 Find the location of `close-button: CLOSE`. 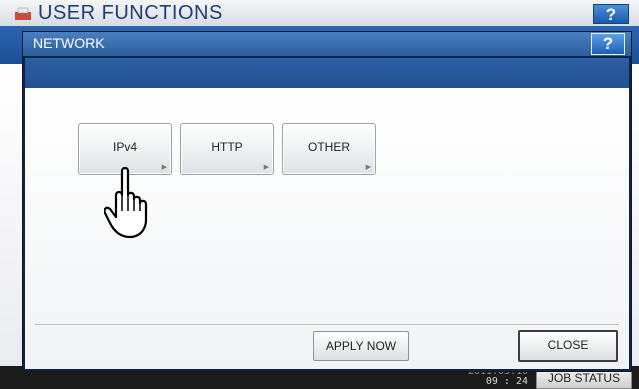

close-button: CLOSE is located at coordinates (568, 346).